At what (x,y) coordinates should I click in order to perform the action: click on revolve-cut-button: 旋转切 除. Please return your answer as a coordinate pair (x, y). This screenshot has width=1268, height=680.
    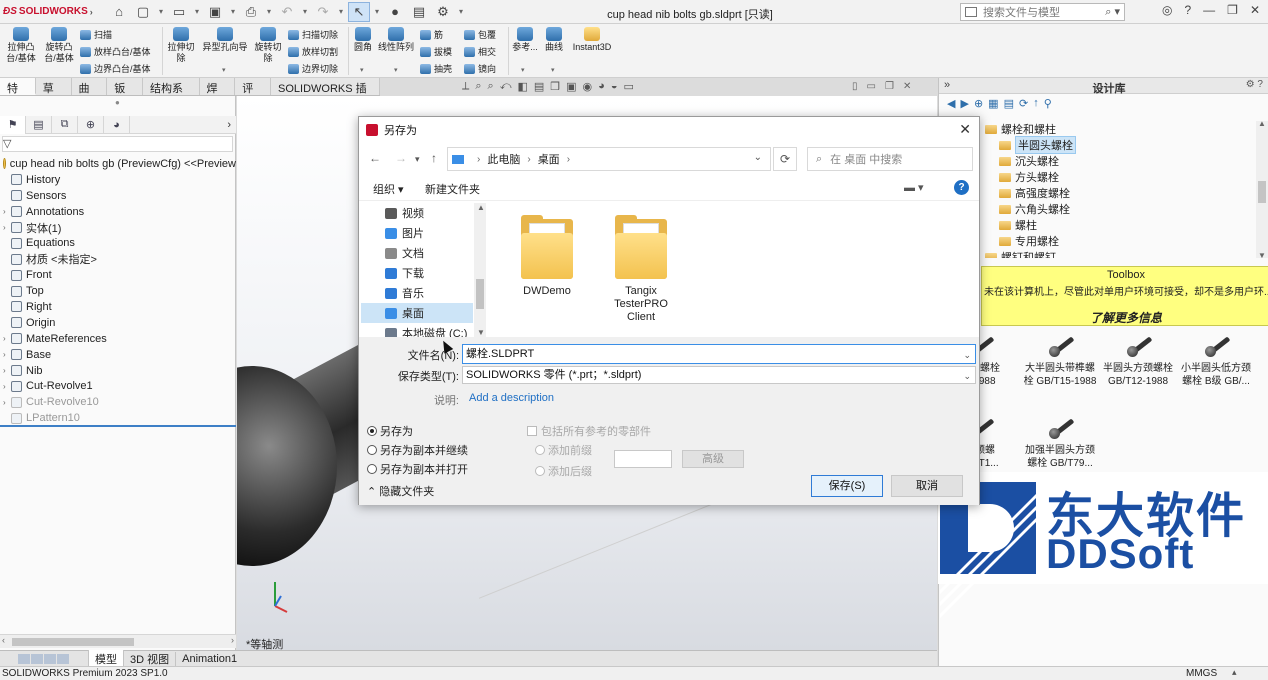
    Looking at the image, I should click on (268, 45).